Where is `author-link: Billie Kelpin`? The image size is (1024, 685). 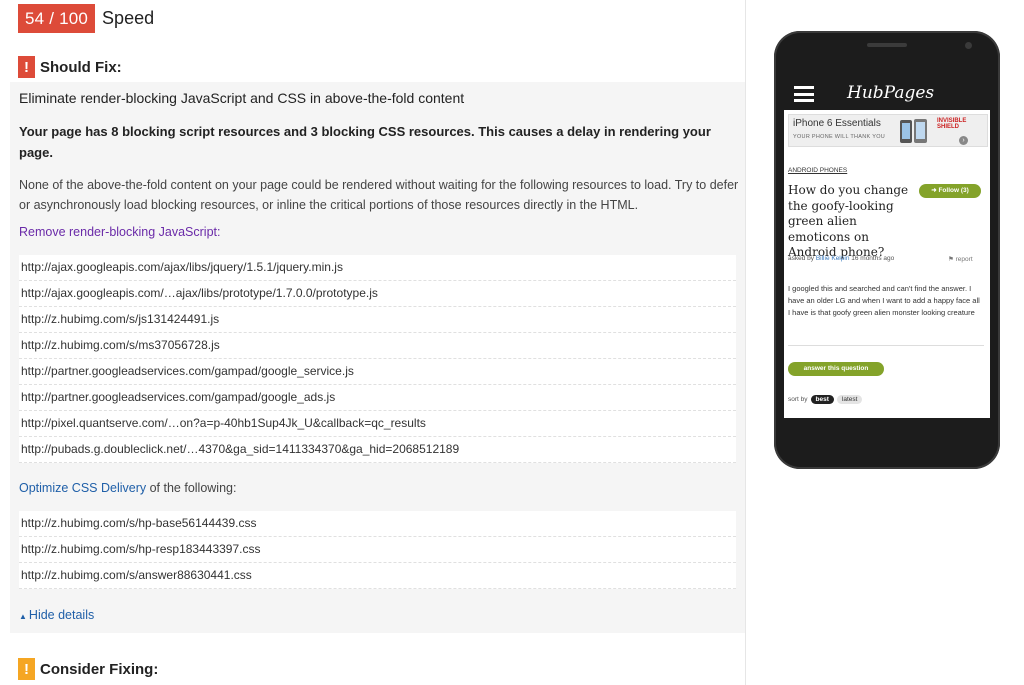 author-link: Billie Kelpin is located at coordinates (832, 258).